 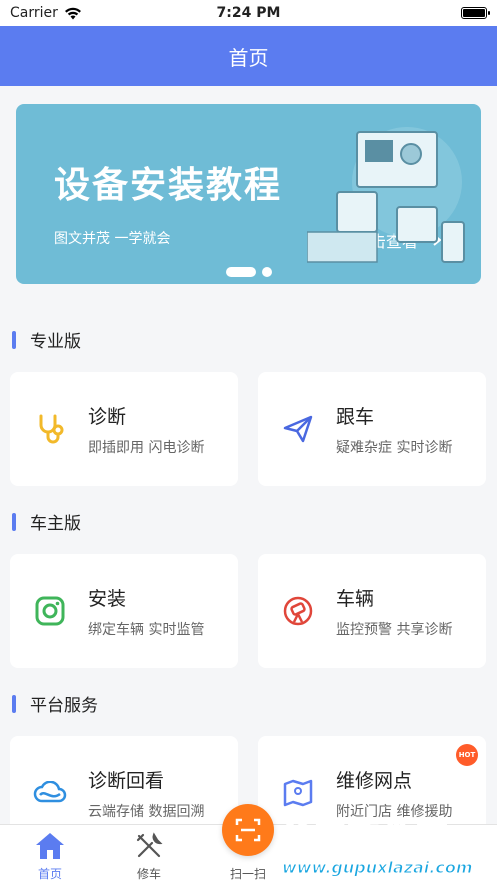 I want to click on card-title: 维修网点, so click(x=374, y=780).